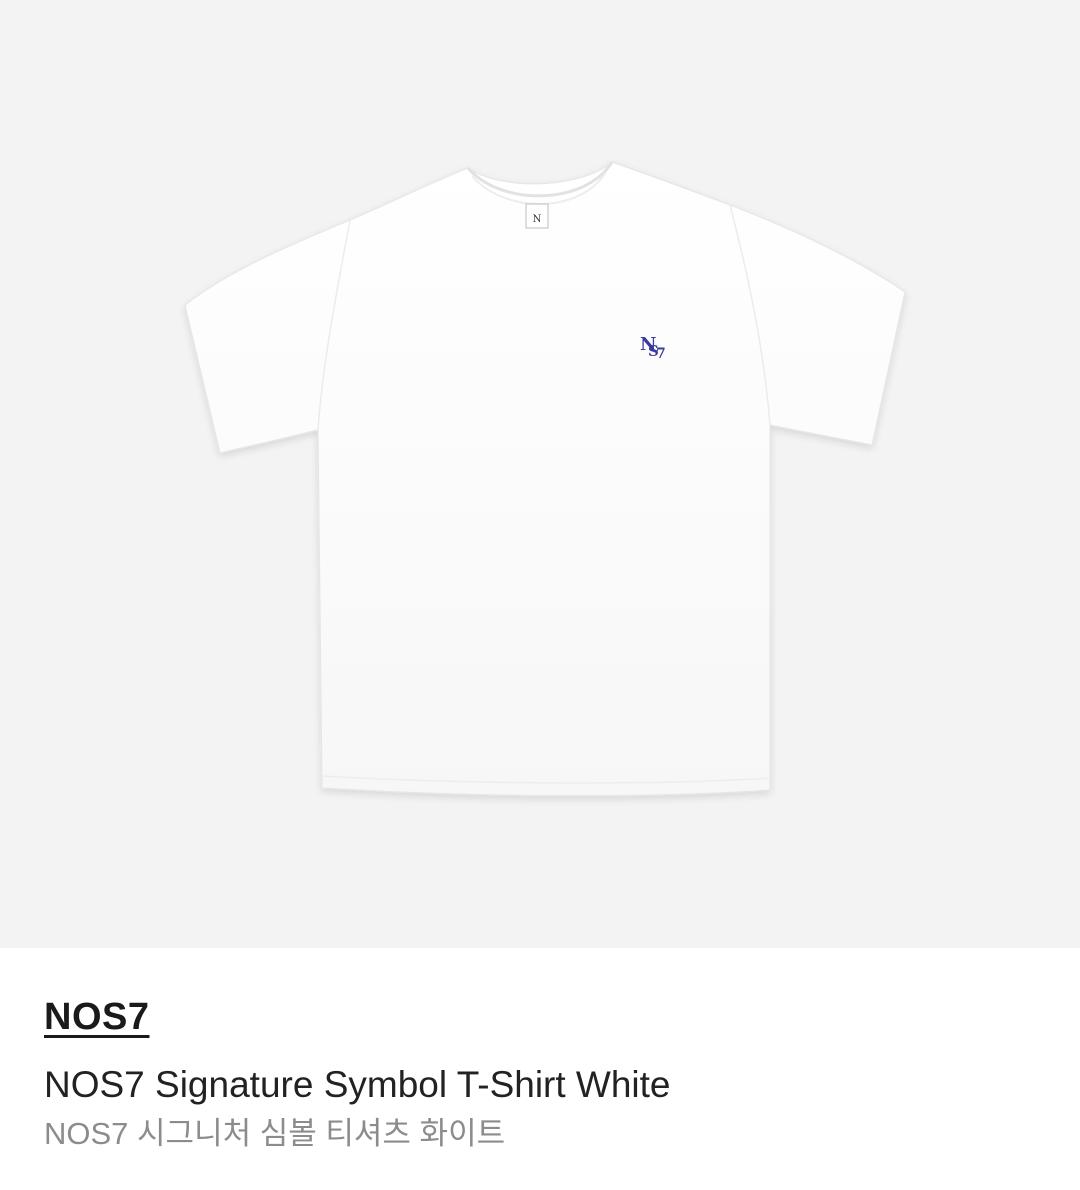  What do you see at coordinates (357, 1084) in the screenshot?
I see `product-name-english: NOS7 Signature Symbol T-Shirt White` at bounding box center [357, 1084].